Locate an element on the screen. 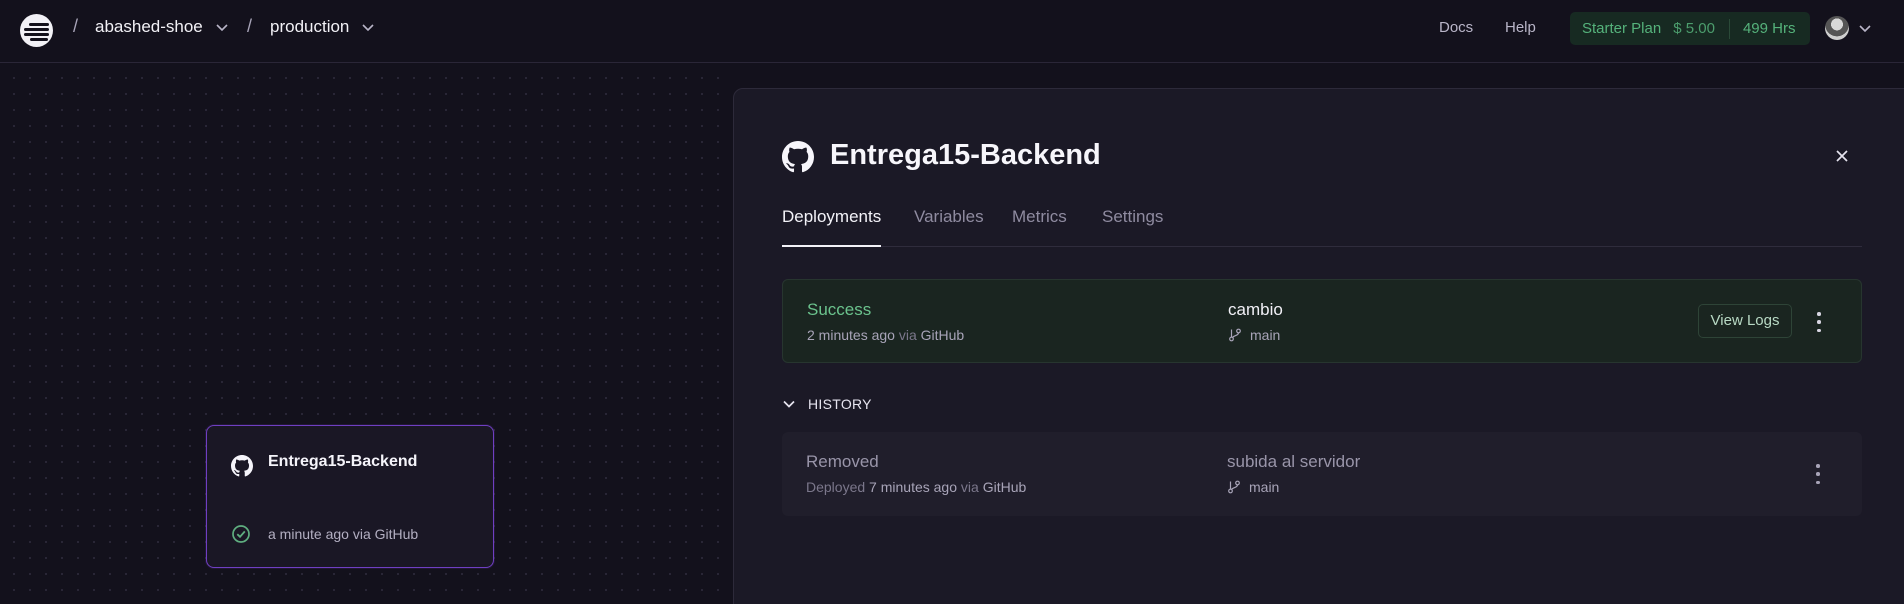 Image resolution: width=1904 pixels, height=604 pixels. plan-price: $ 5.00 is located at coordinates (1694, 28).